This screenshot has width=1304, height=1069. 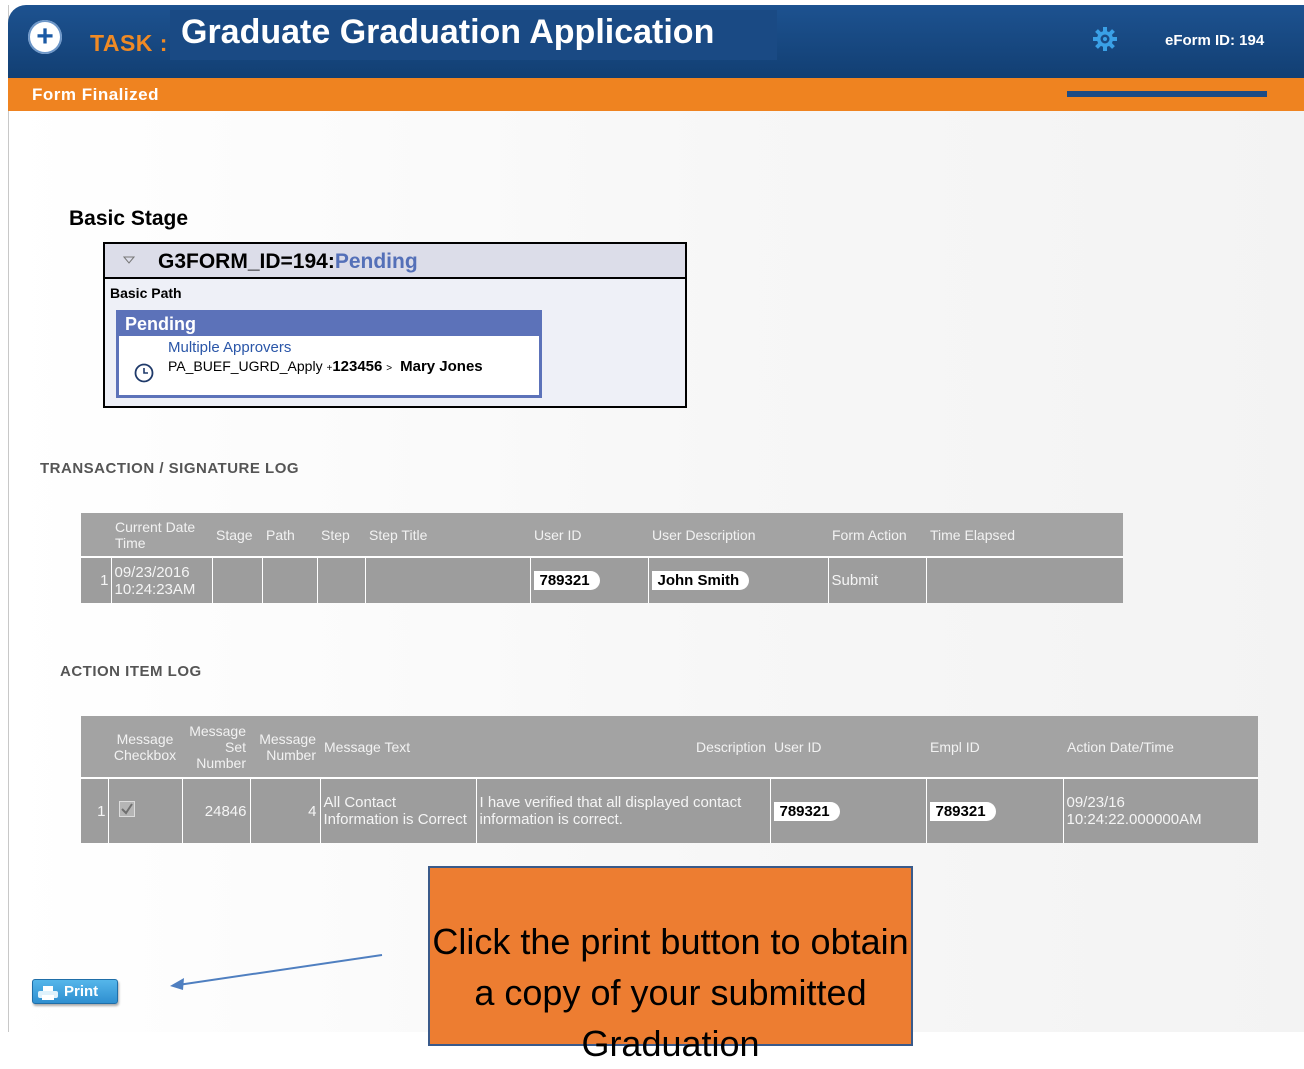 I want to click on column-header: Current Date Time, so click(x=161, y=535).